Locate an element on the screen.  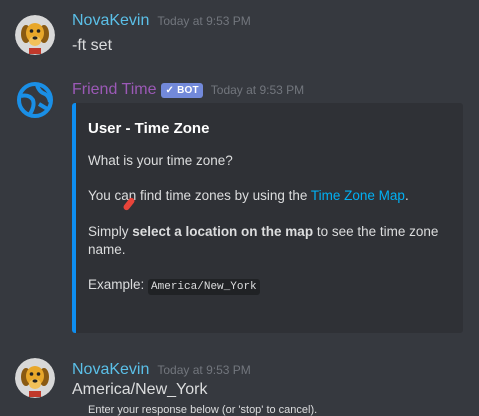
simply-suffix: to see the time zone is located at coordinates (376, 231).